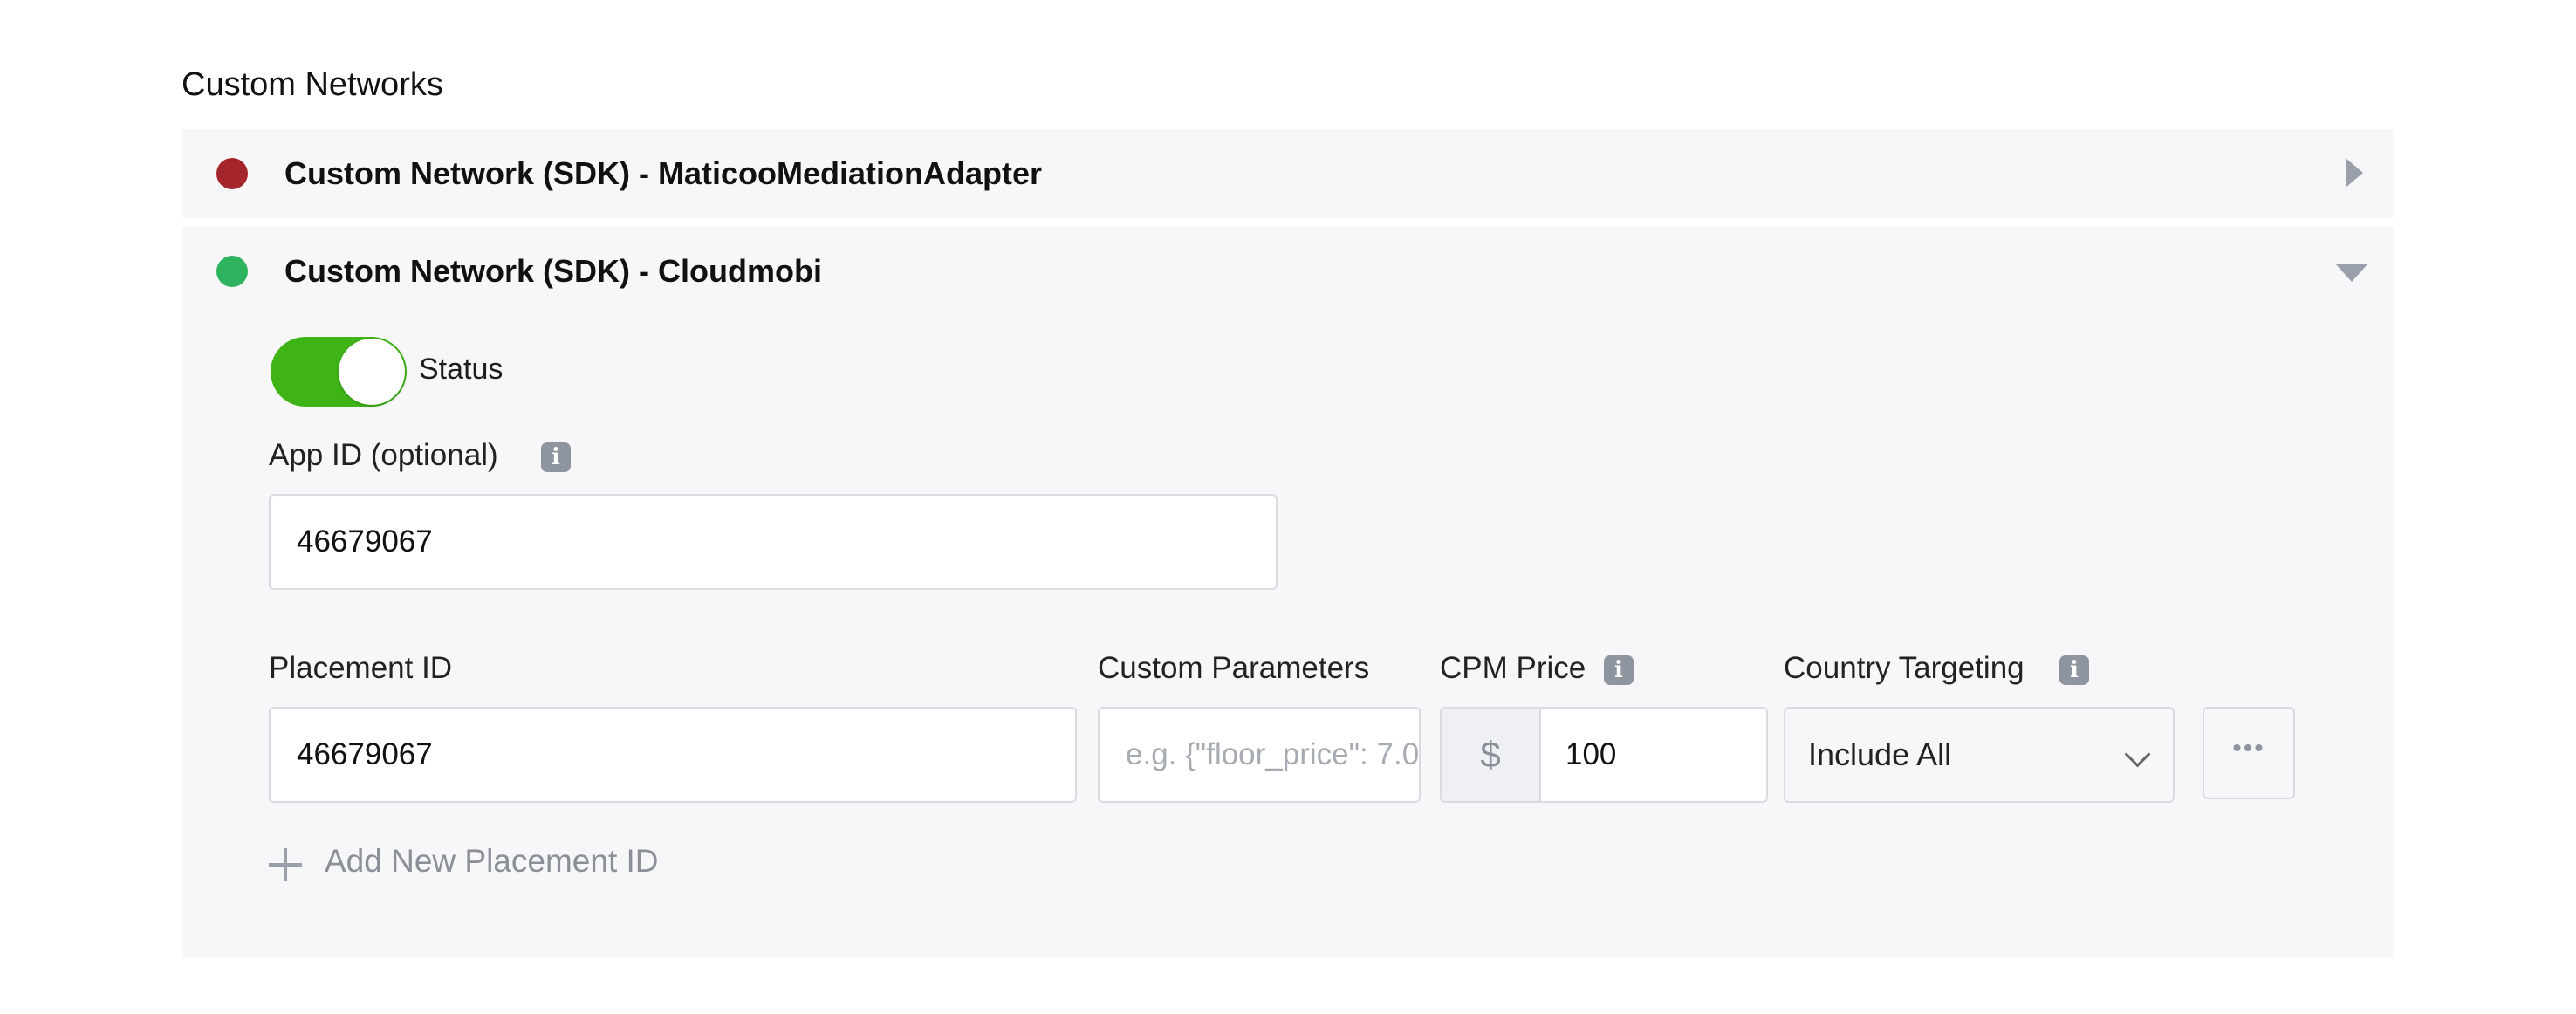  I want to click on network-title: Custom Network (SDK) - Cloudmobi, so click(553, 271).